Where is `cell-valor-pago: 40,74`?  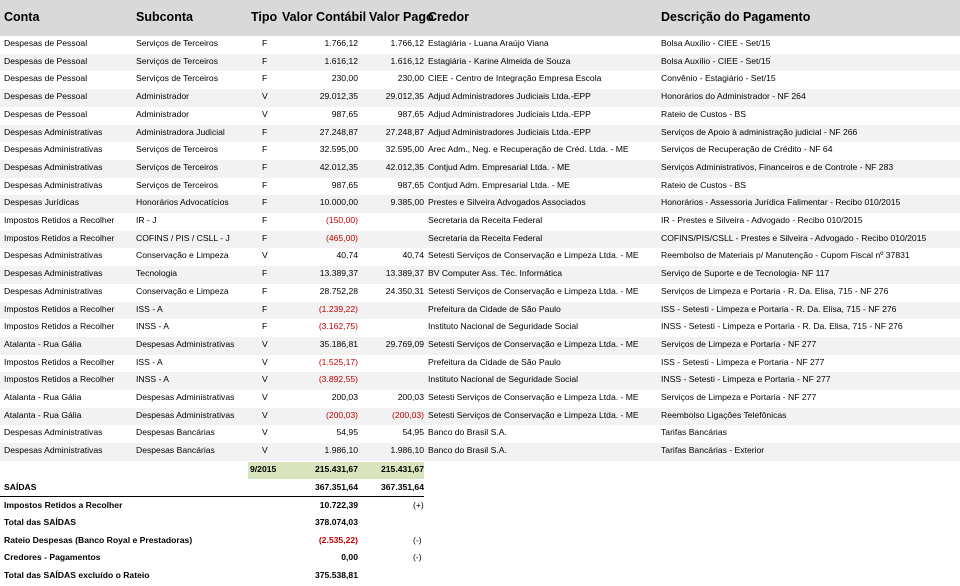
cell-valor-pago: 40,74 is located at coordinates (413, 255).